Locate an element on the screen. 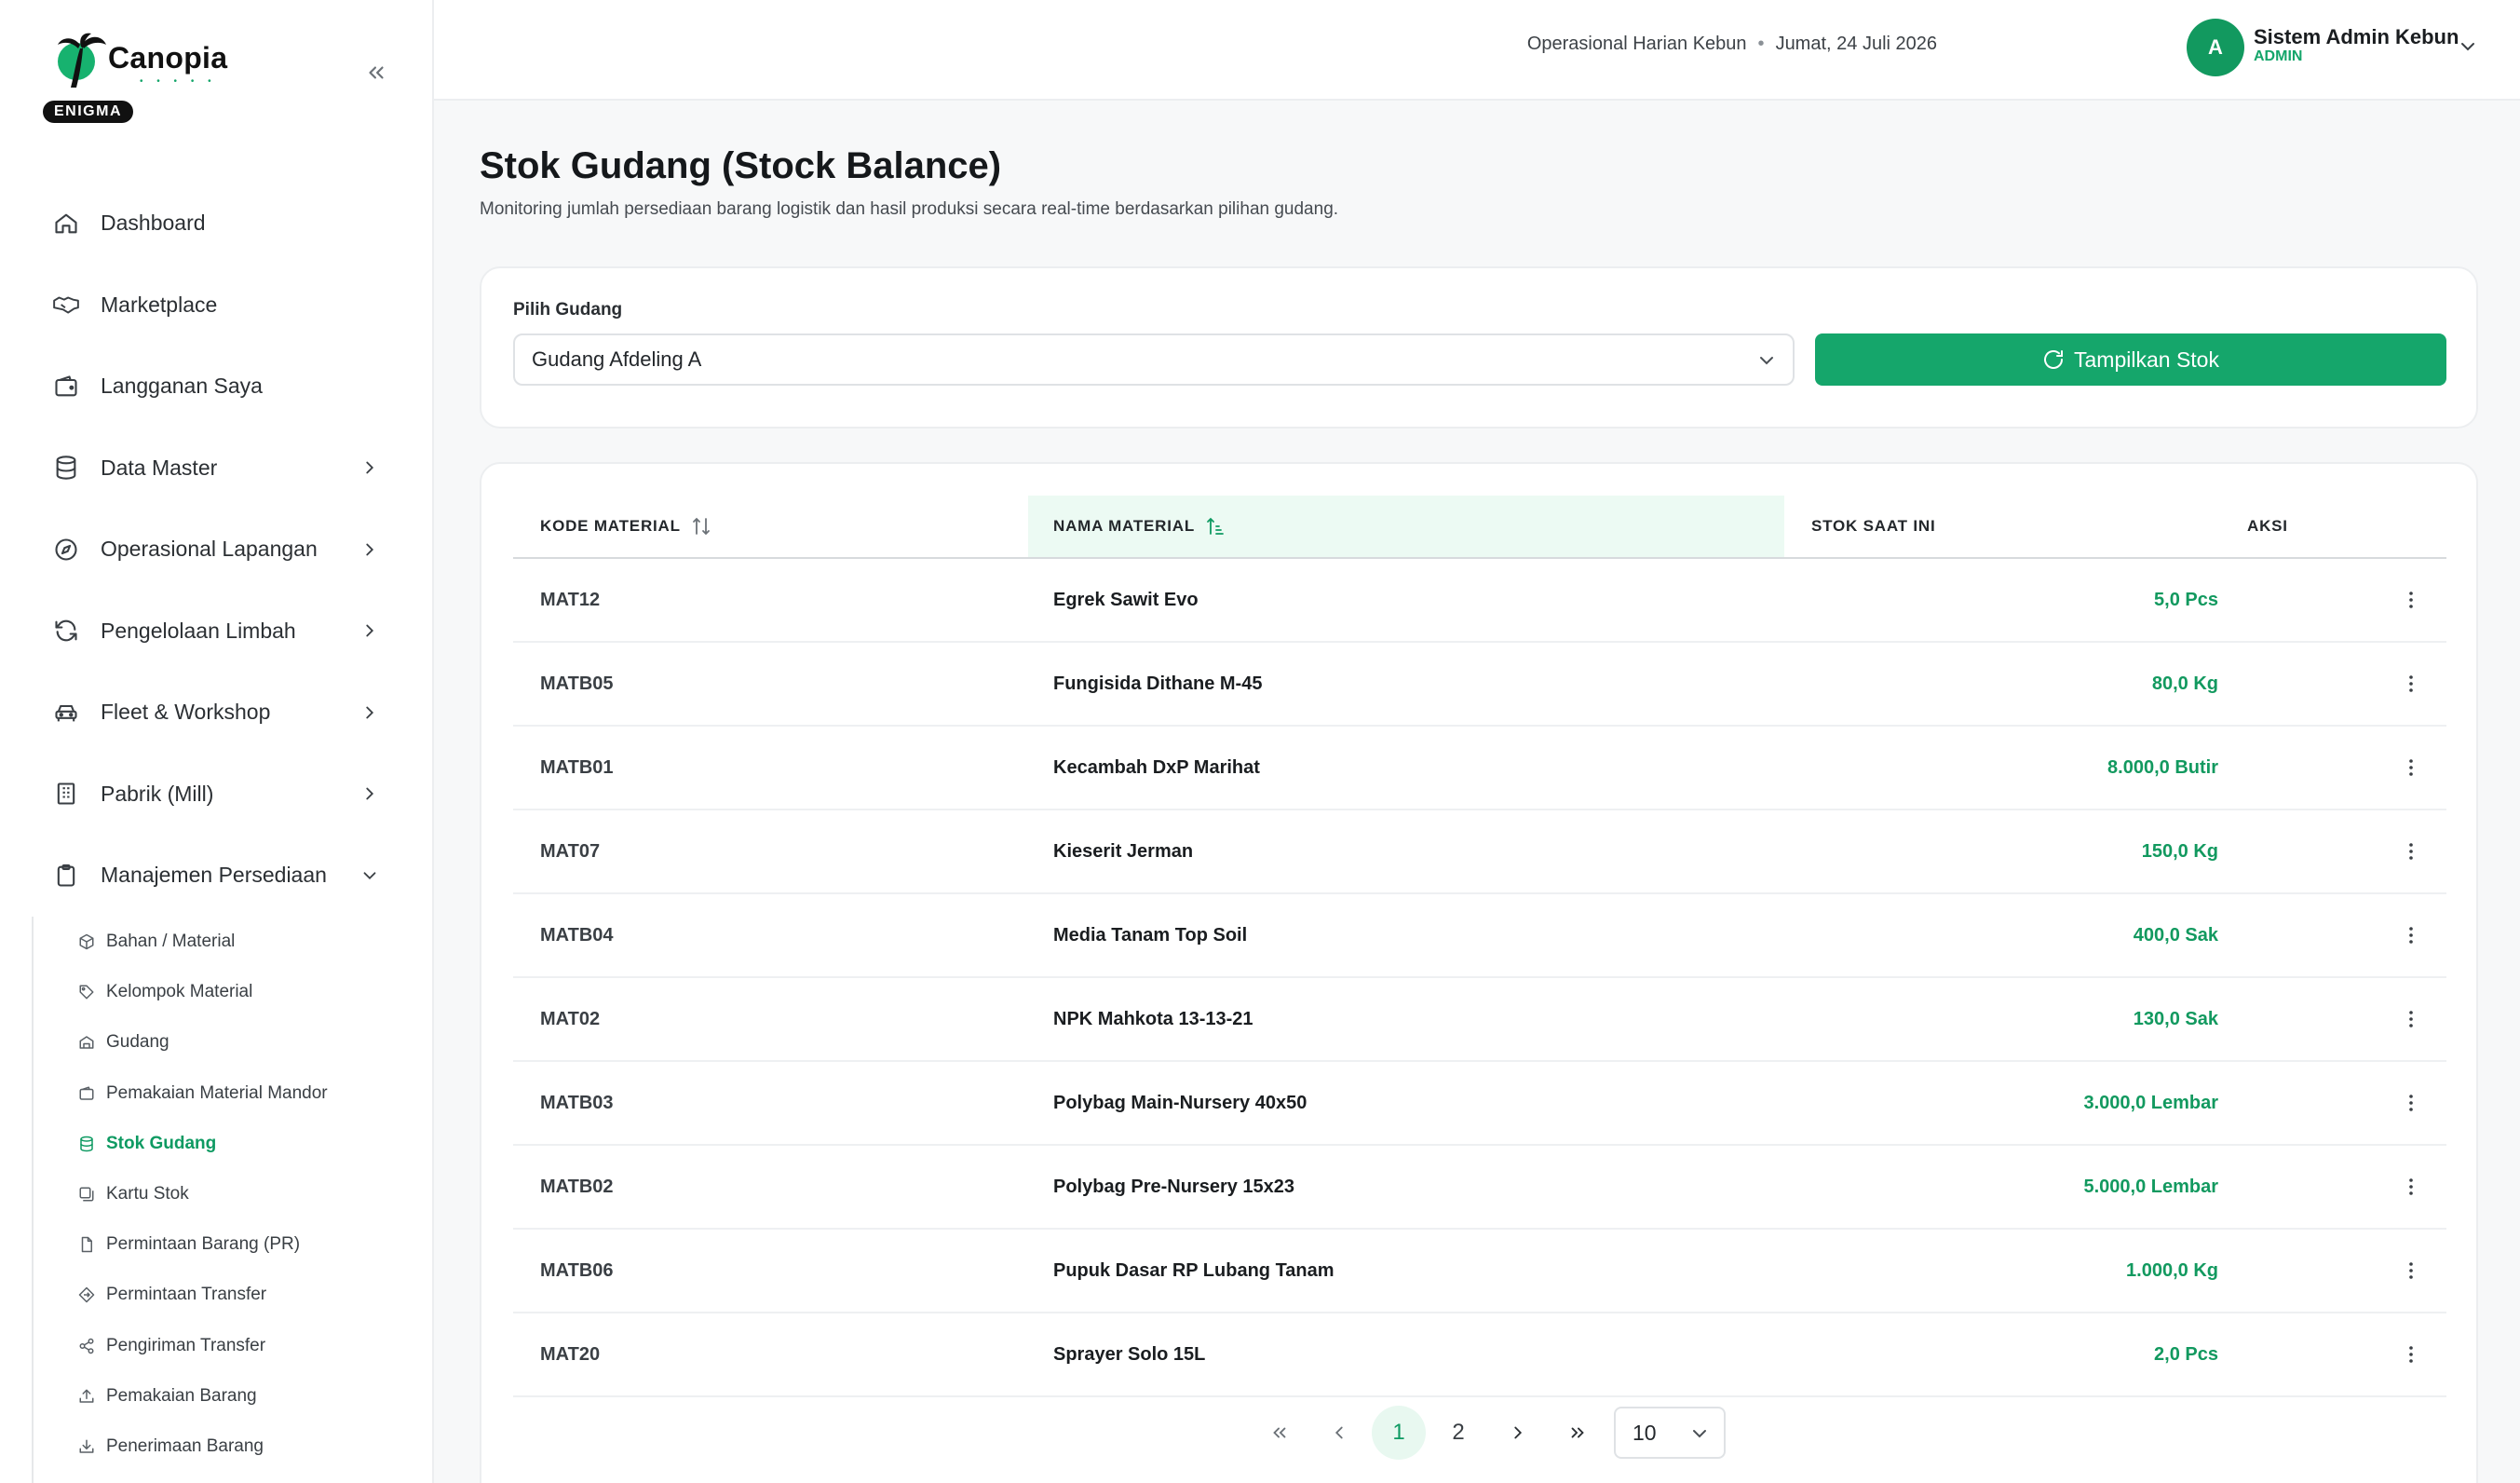 The image size is (2520, 1483). first-page-button is located at coordinates (1280, 1433).